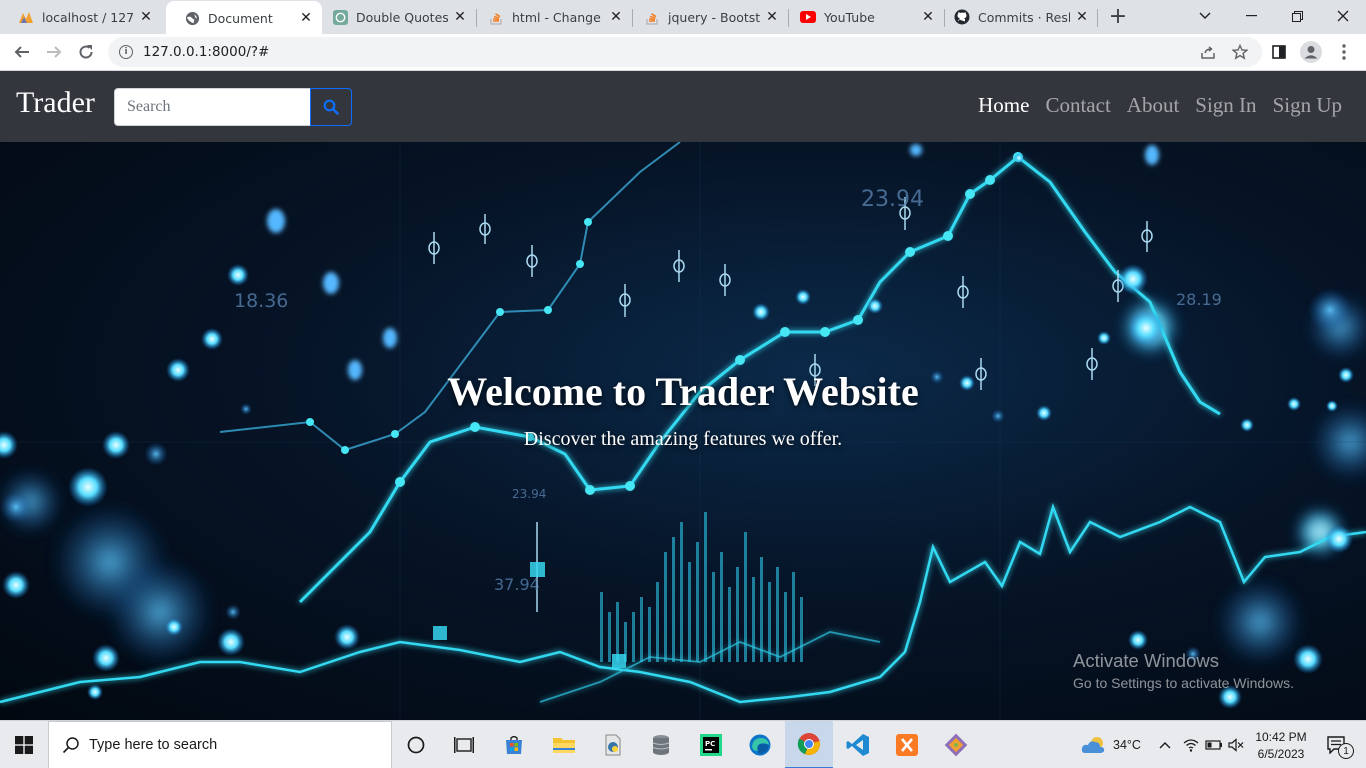 The image size is (1366, 768). Describe the element at coordinates (1214, 744) in the screenshot. I see `battery-button` at that location.